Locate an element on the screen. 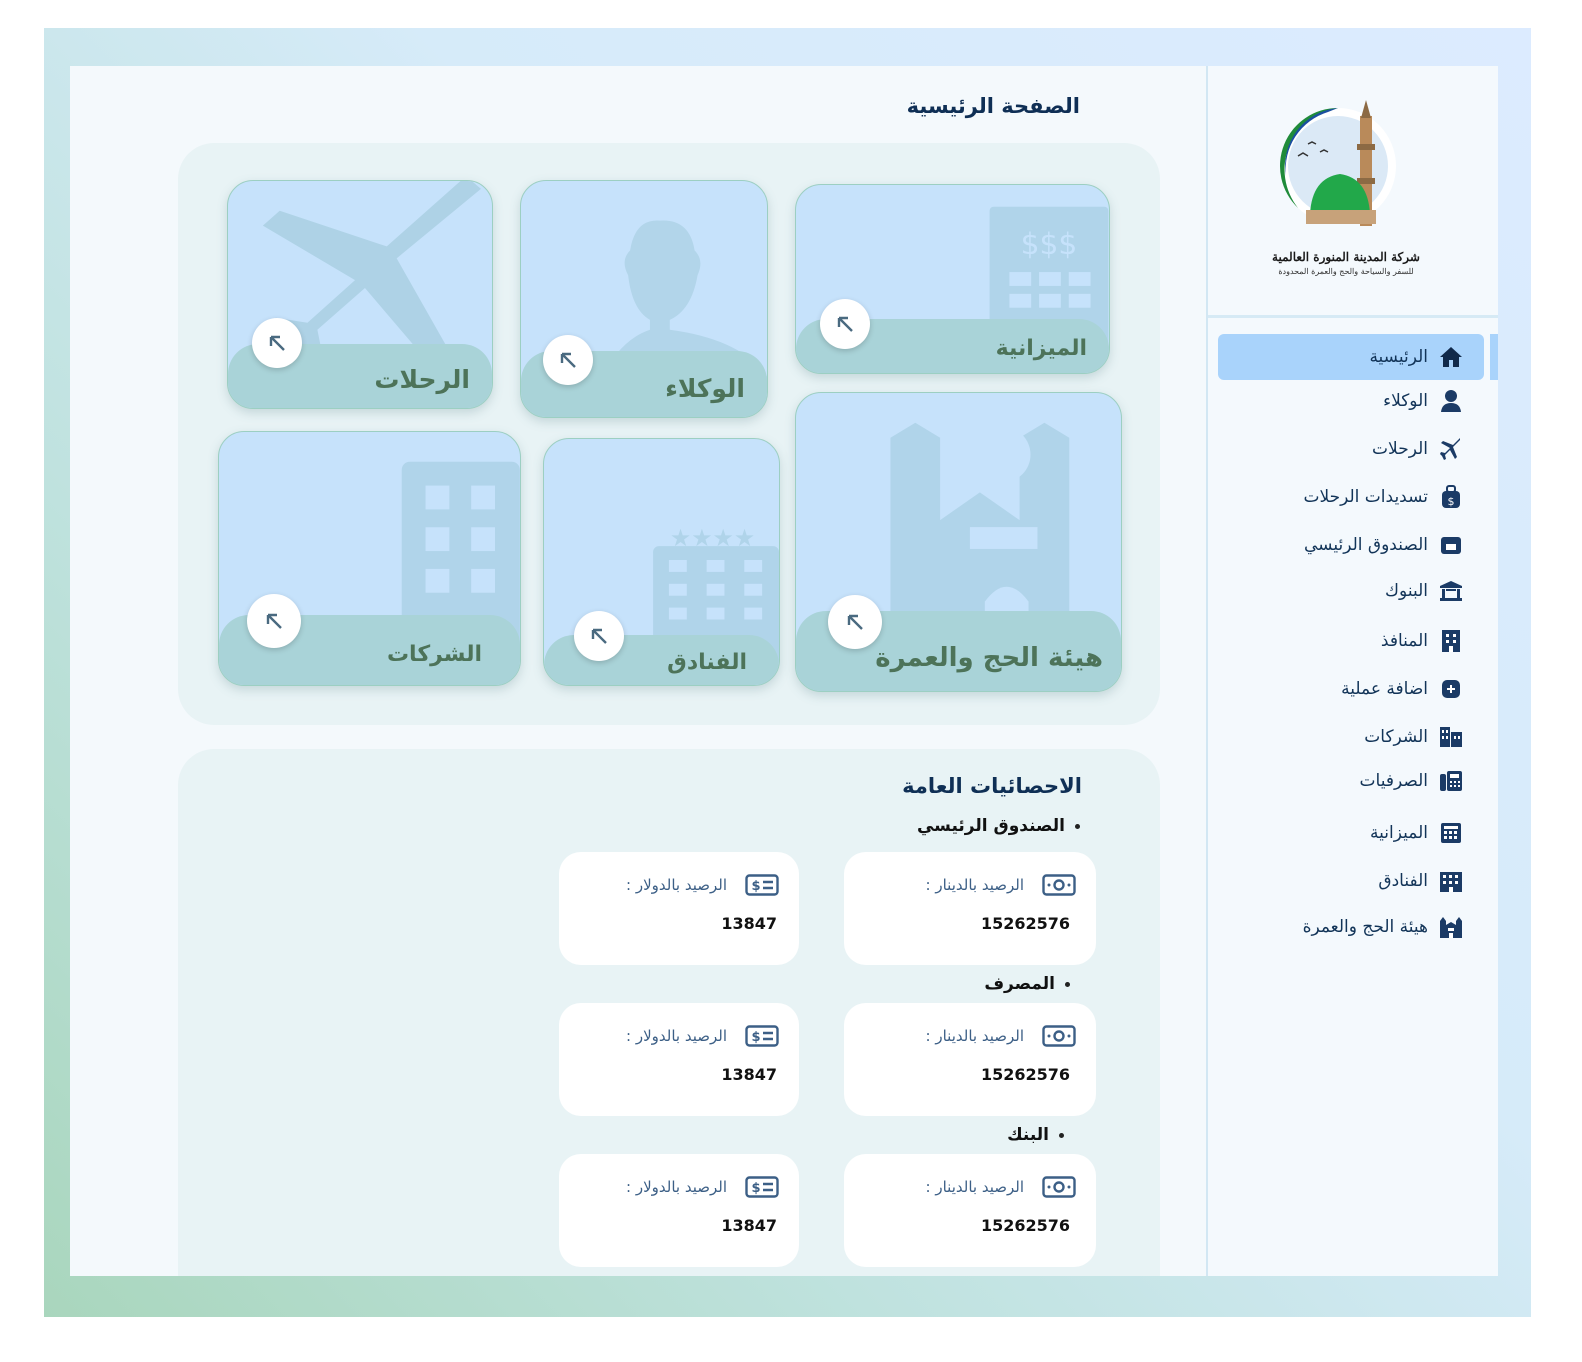 The height and width of the screenshot is (1362, 1582). tile-label: الشركات is located at coordinates (434, 654).